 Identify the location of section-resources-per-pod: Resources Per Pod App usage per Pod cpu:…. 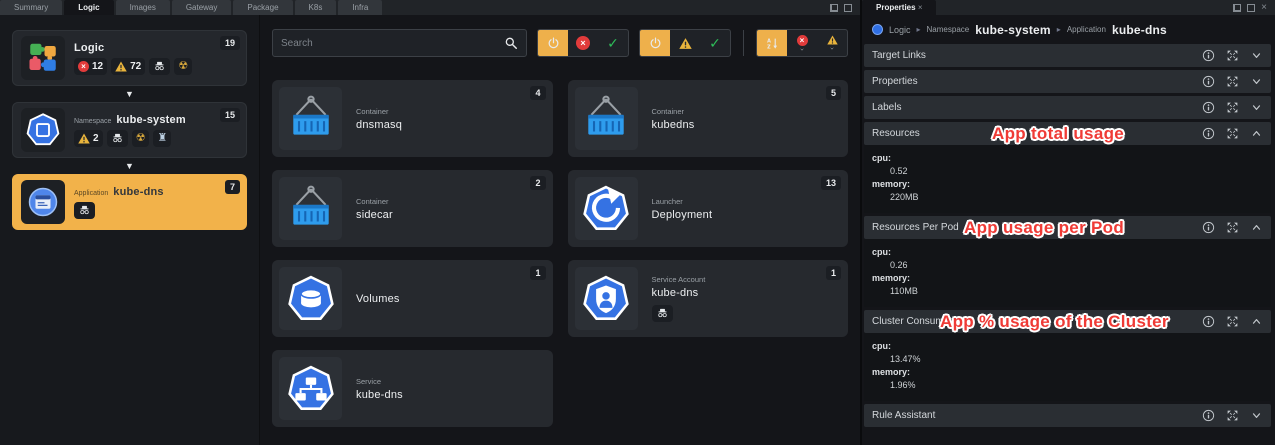
(1067, 261).